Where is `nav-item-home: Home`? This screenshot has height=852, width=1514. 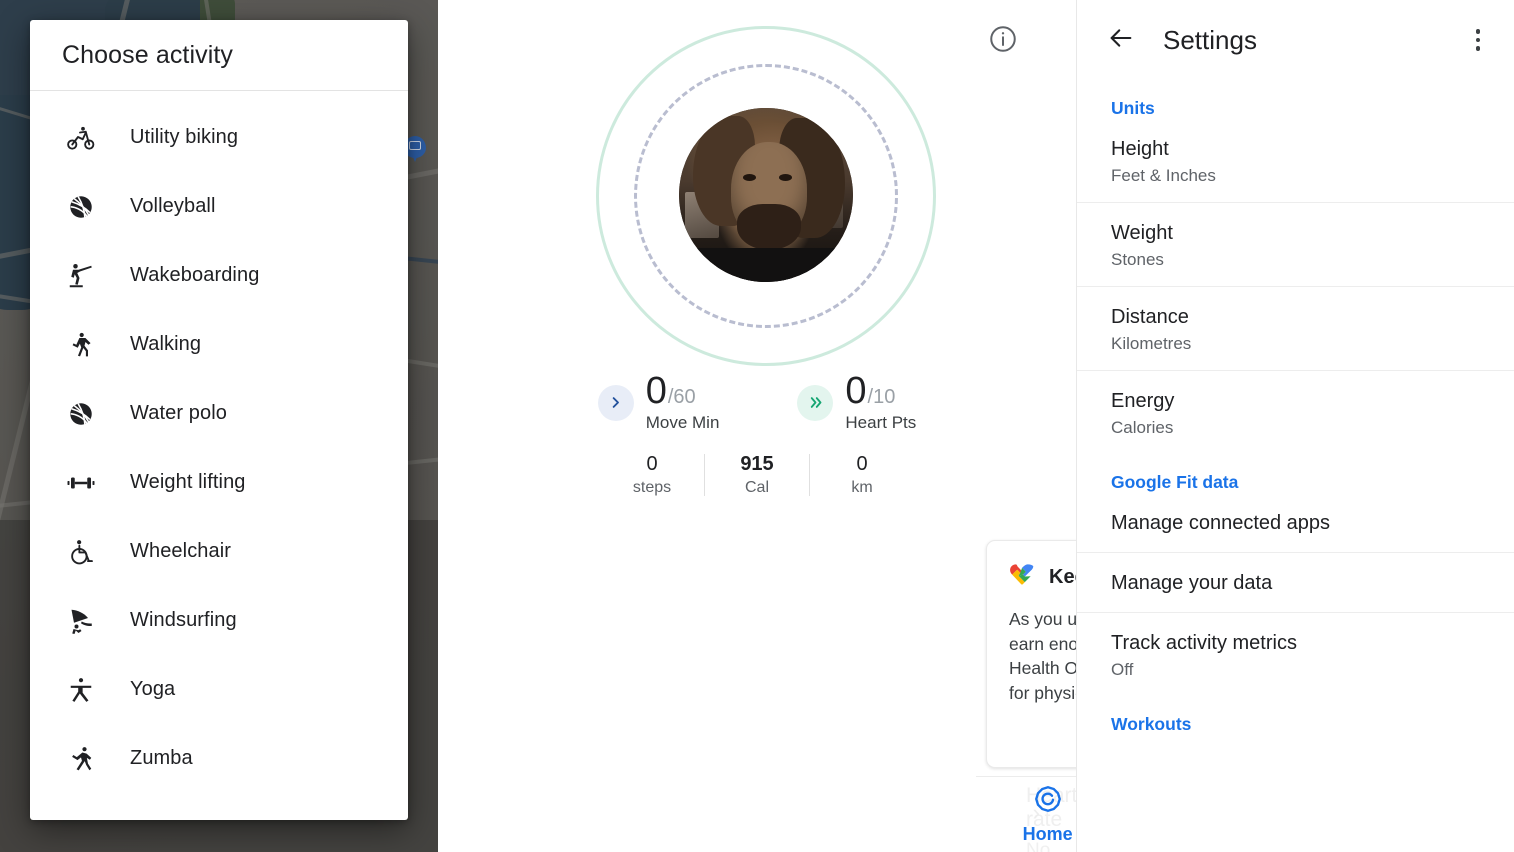 nav-item-home: Home is located at coordinates (1048, 814).